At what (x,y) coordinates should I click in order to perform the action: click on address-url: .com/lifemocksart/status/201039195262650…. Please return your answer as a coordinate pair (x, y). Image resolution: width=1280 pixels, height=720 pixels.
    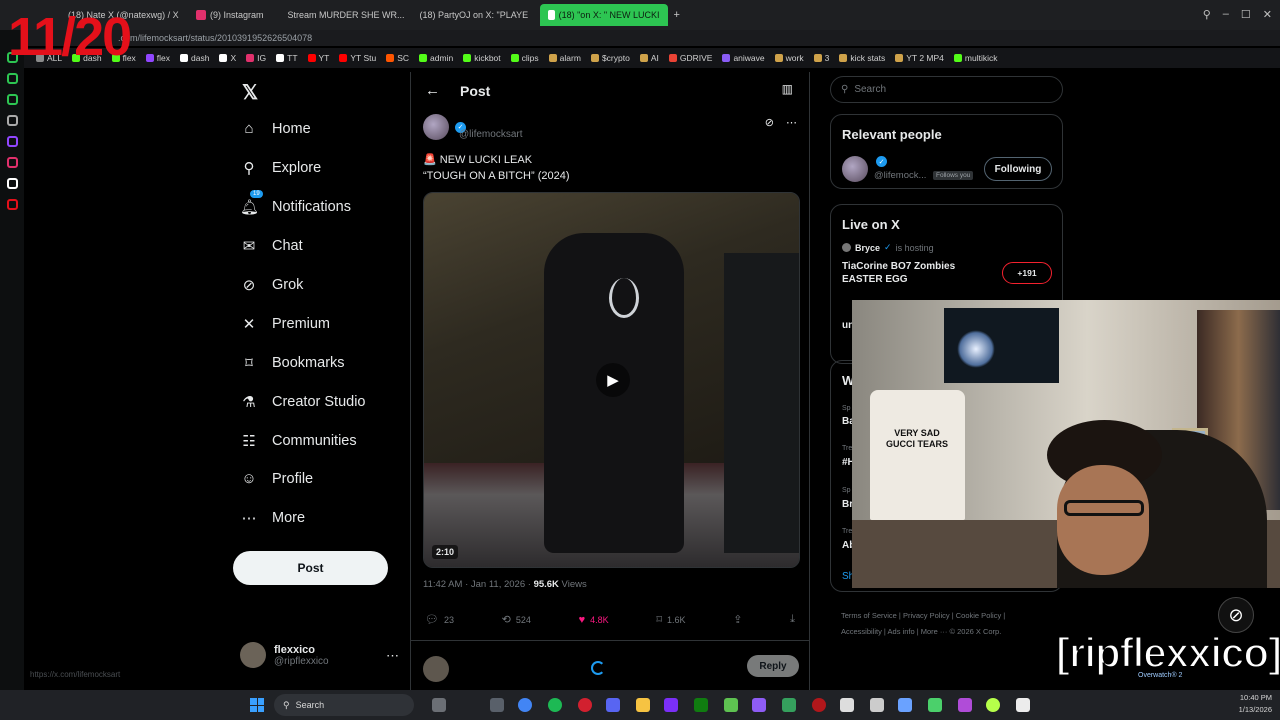
    Looking at the image, I should click on (215, 38).